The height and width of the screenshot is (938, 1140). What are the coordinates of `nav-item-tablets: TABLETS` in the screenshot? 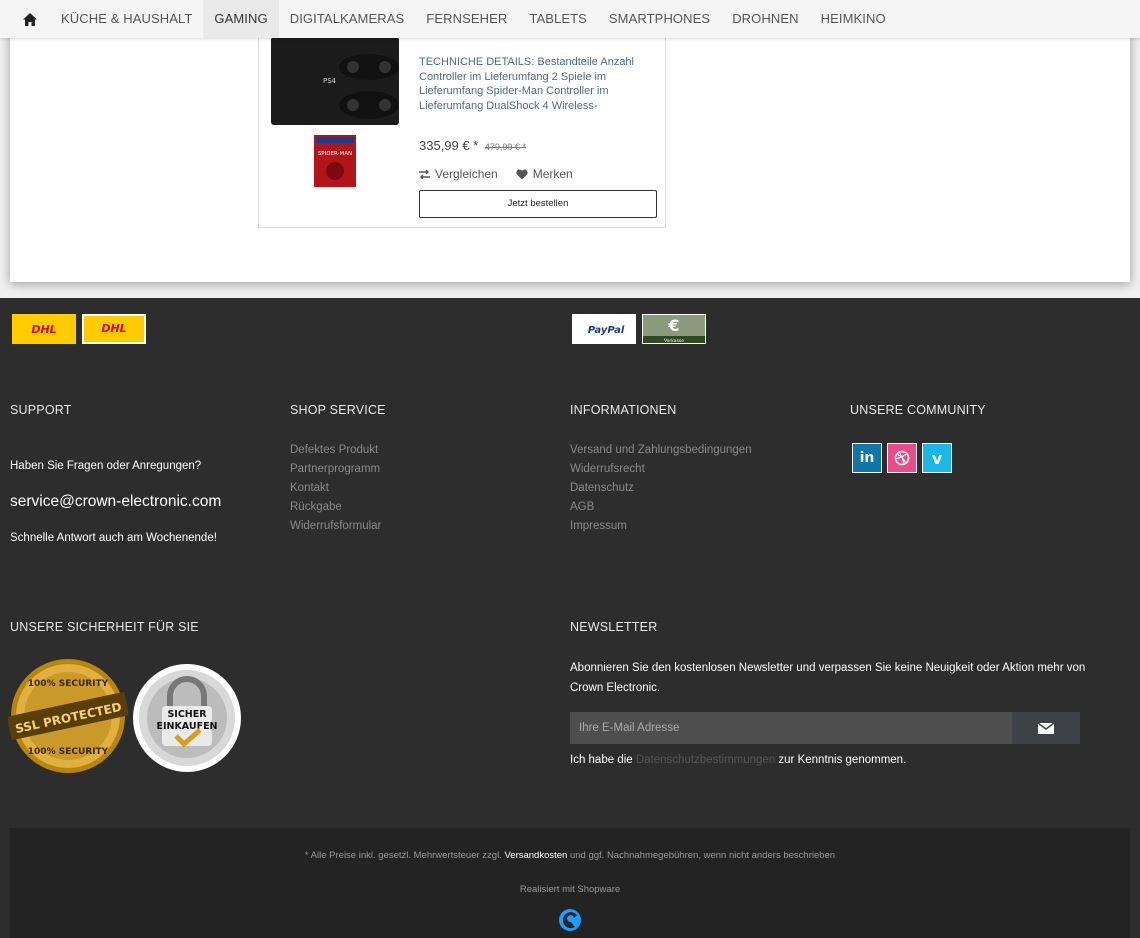 It's located at (558, 19).